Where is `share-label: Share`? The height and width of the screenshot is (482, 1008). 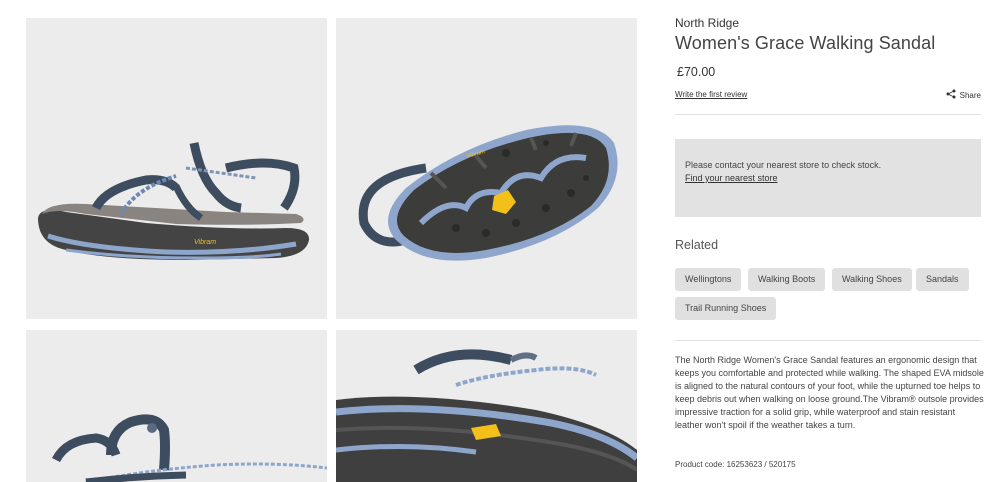
share-label: Share is located at coordinates (970, 95).